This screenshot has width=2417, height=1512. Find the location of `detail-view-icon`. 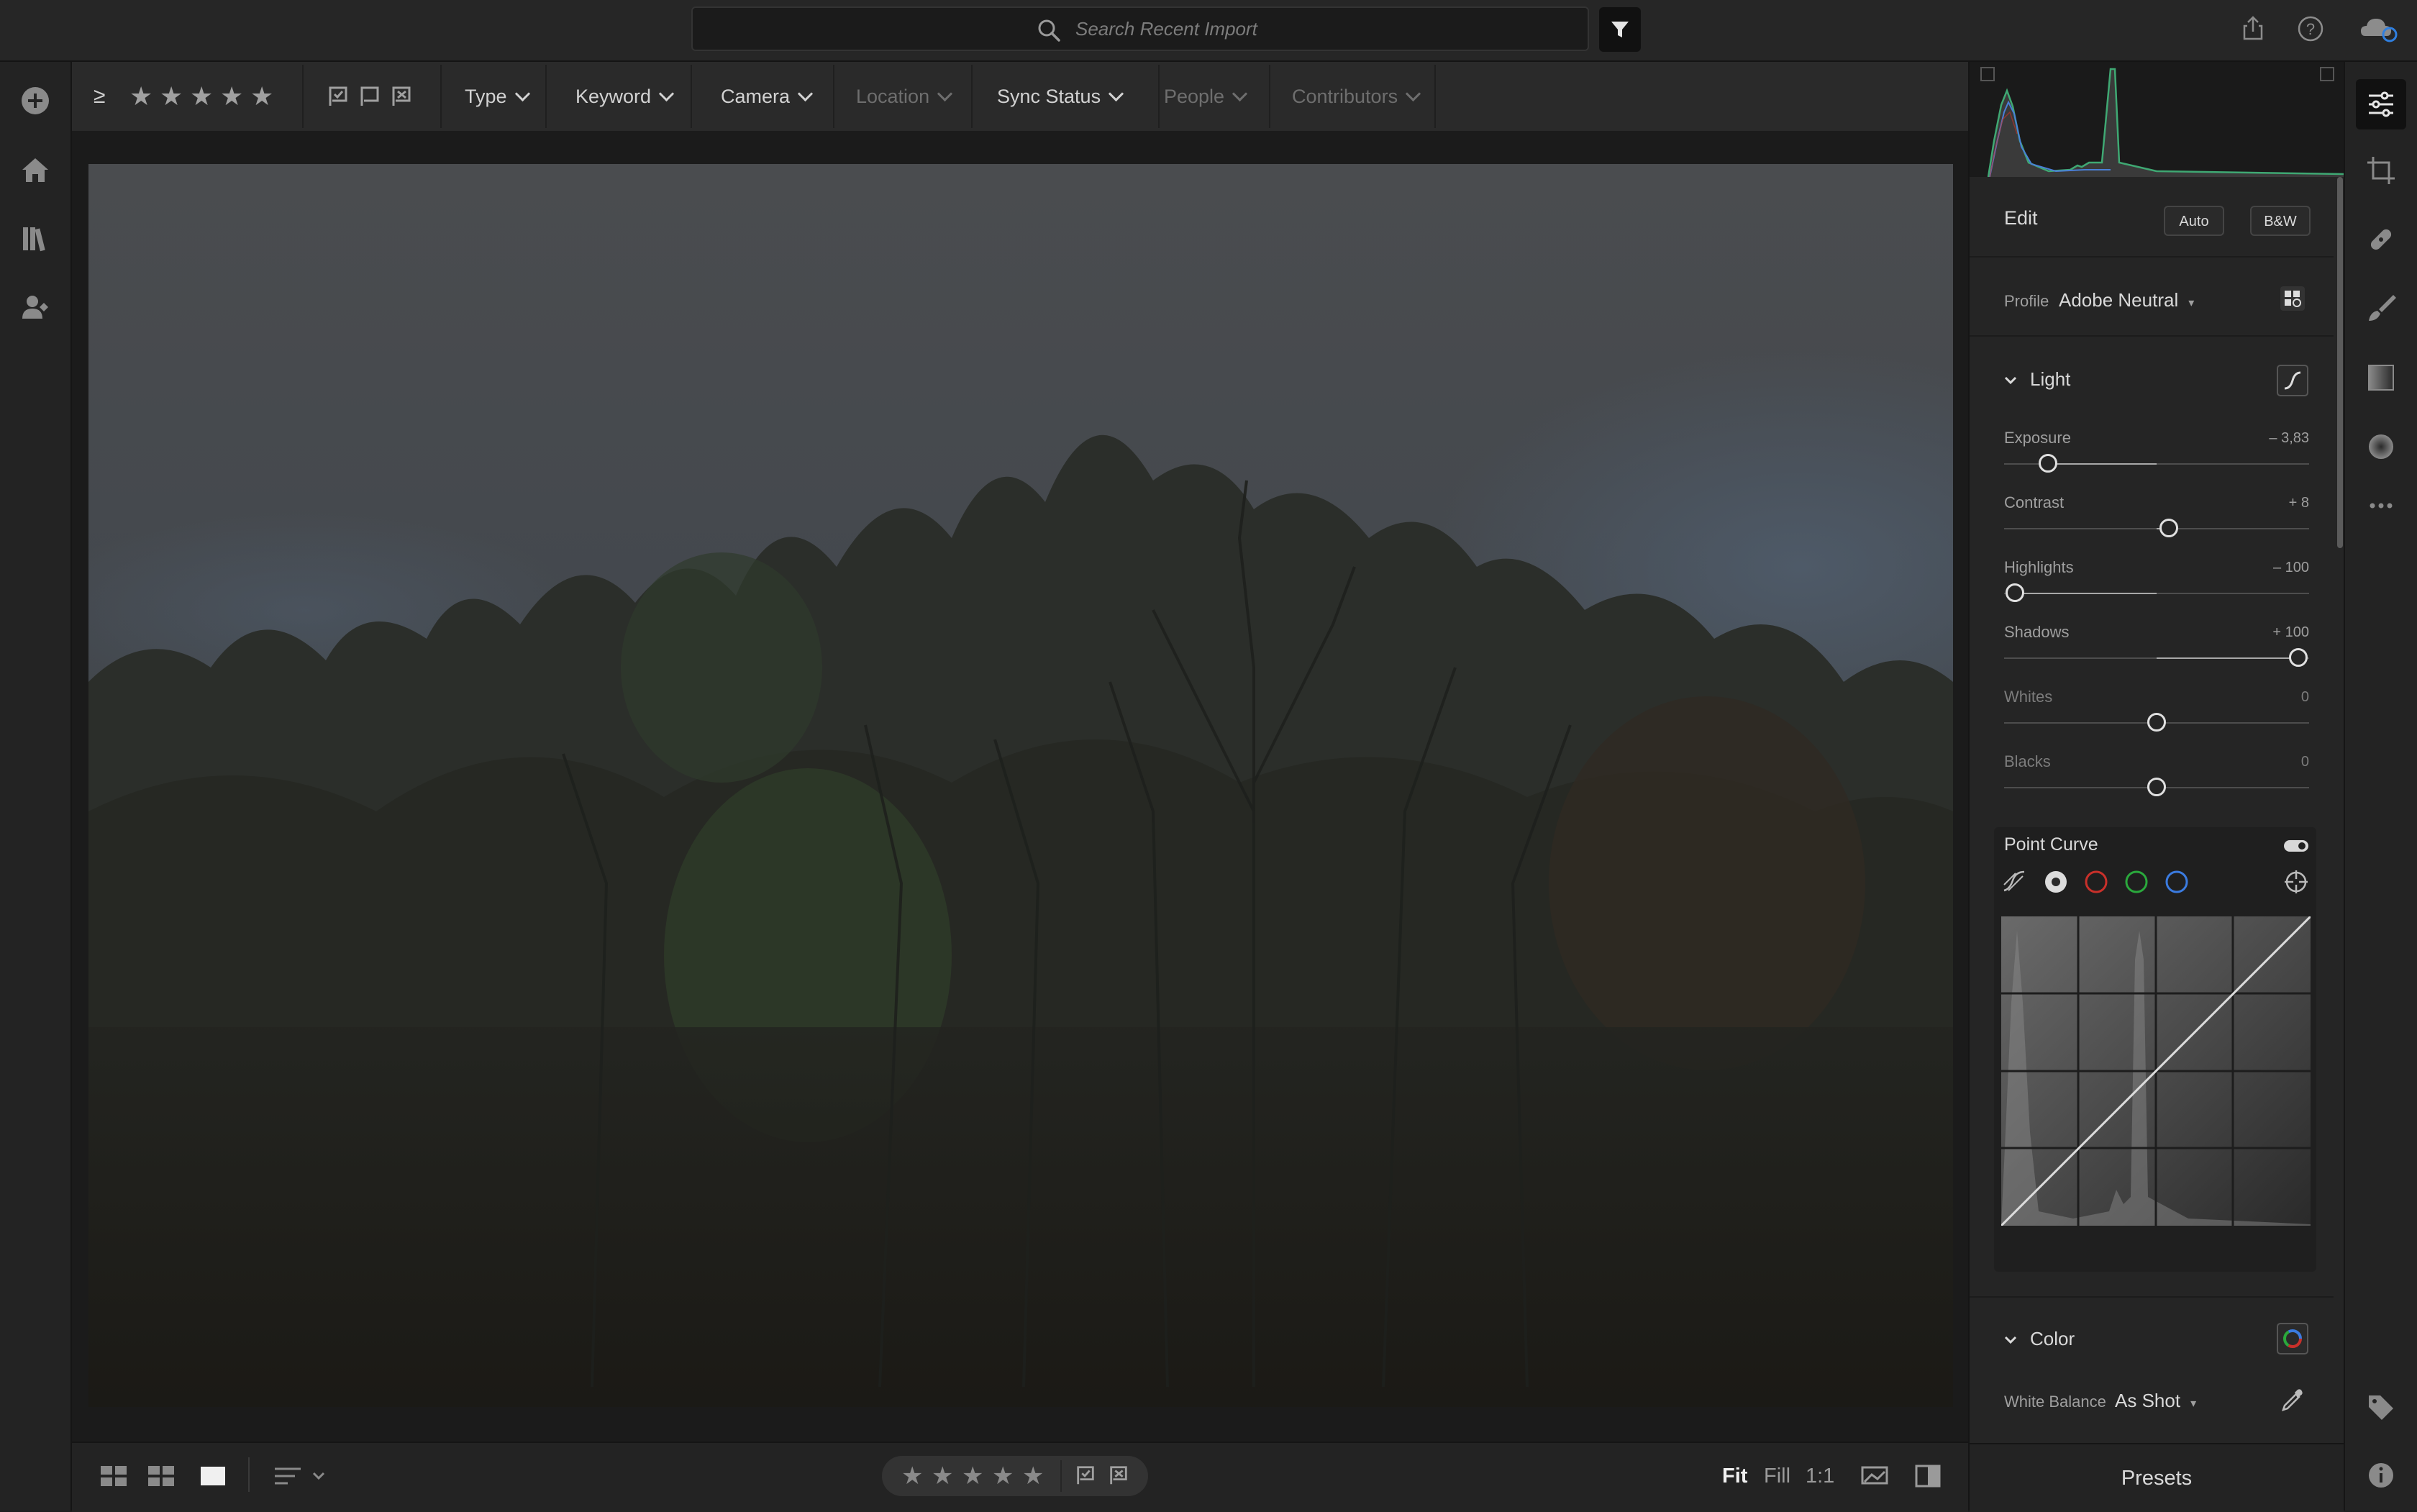

detail-view-icon is located at coordinates (213, 1476).